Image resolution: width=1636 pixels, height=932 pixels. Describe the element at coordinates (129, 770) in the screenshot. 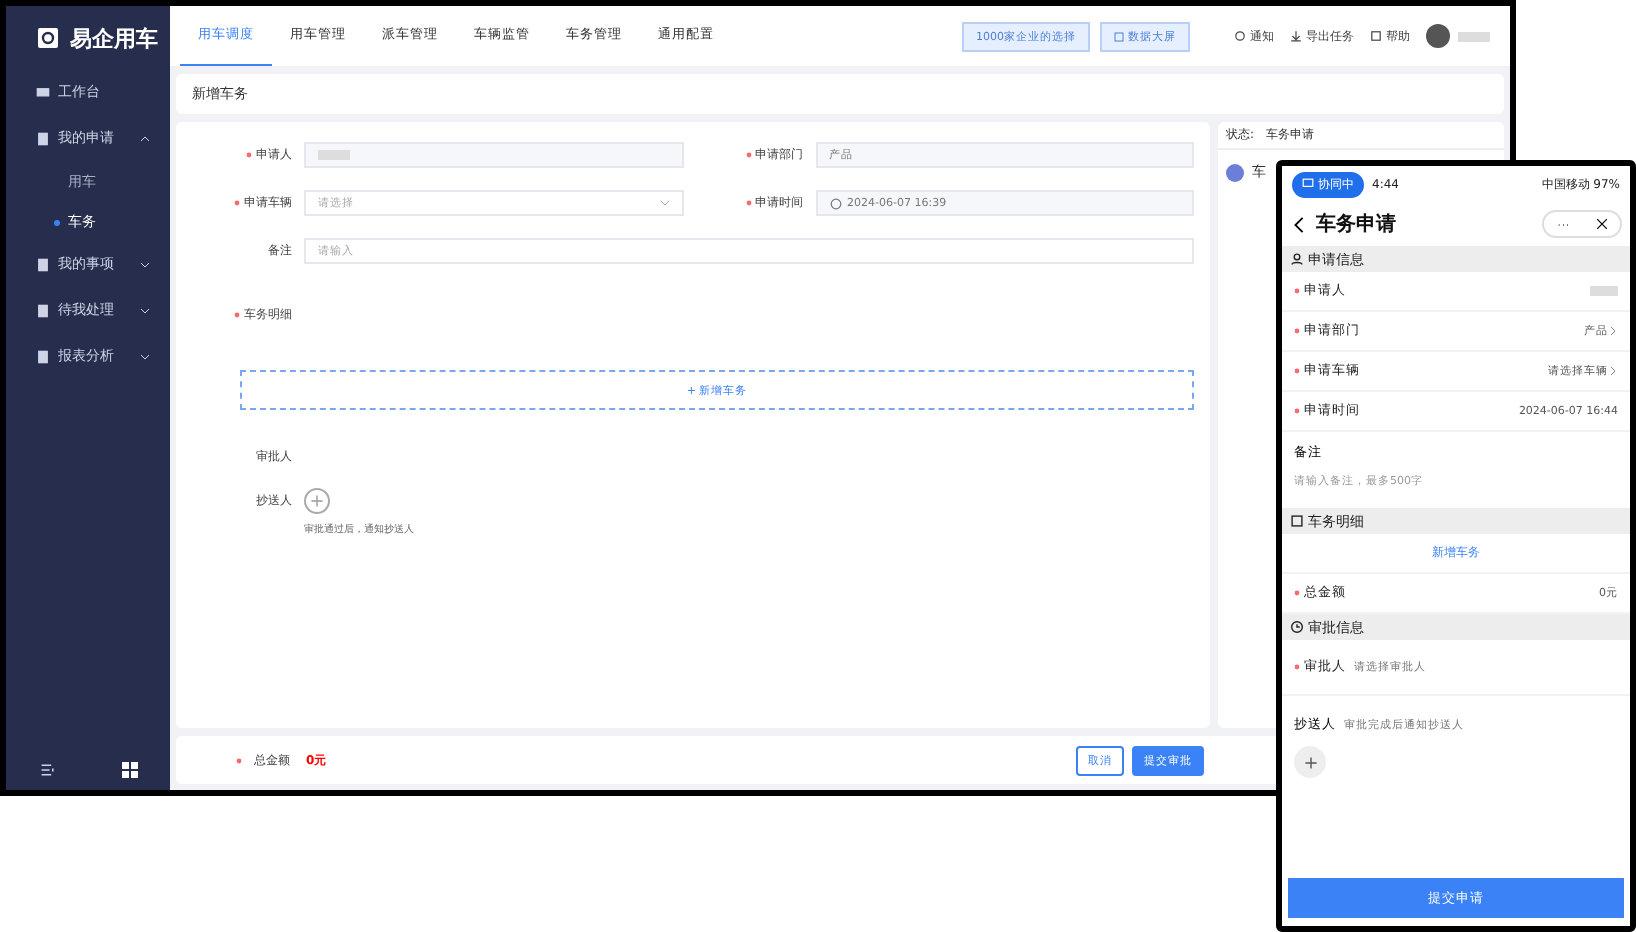

I see `grid-icon` at that location.